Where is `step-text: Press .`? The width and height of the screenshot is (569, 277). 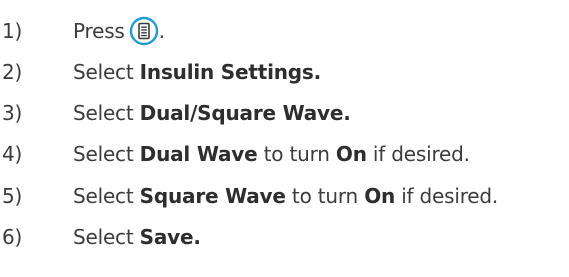
step-text: Press . is located at coordinates (119, 31).